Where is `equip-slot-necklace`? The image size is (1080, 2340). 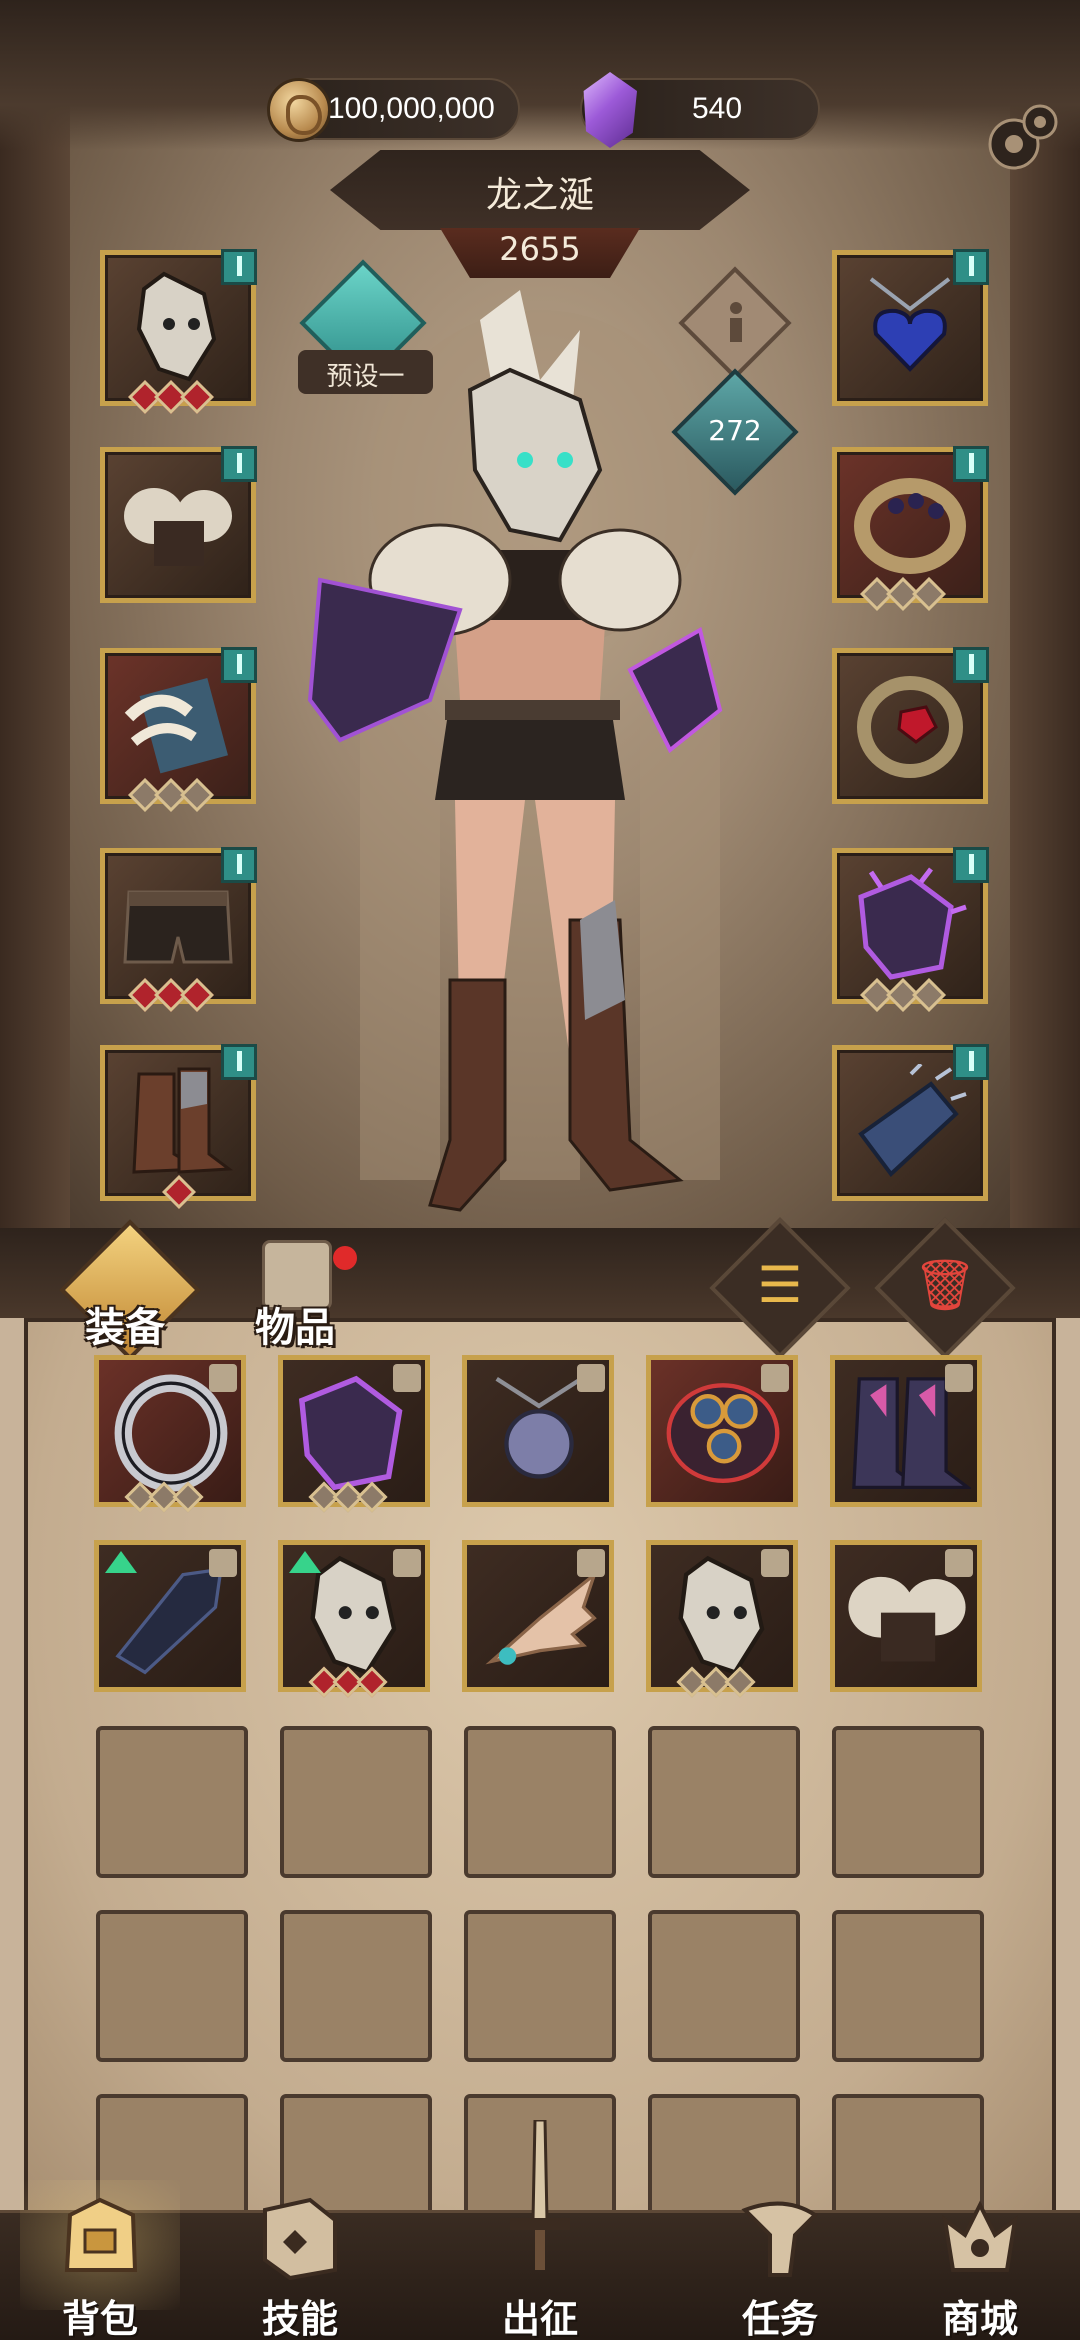 equip-slot-necklace is located at coordinates (910, 327).